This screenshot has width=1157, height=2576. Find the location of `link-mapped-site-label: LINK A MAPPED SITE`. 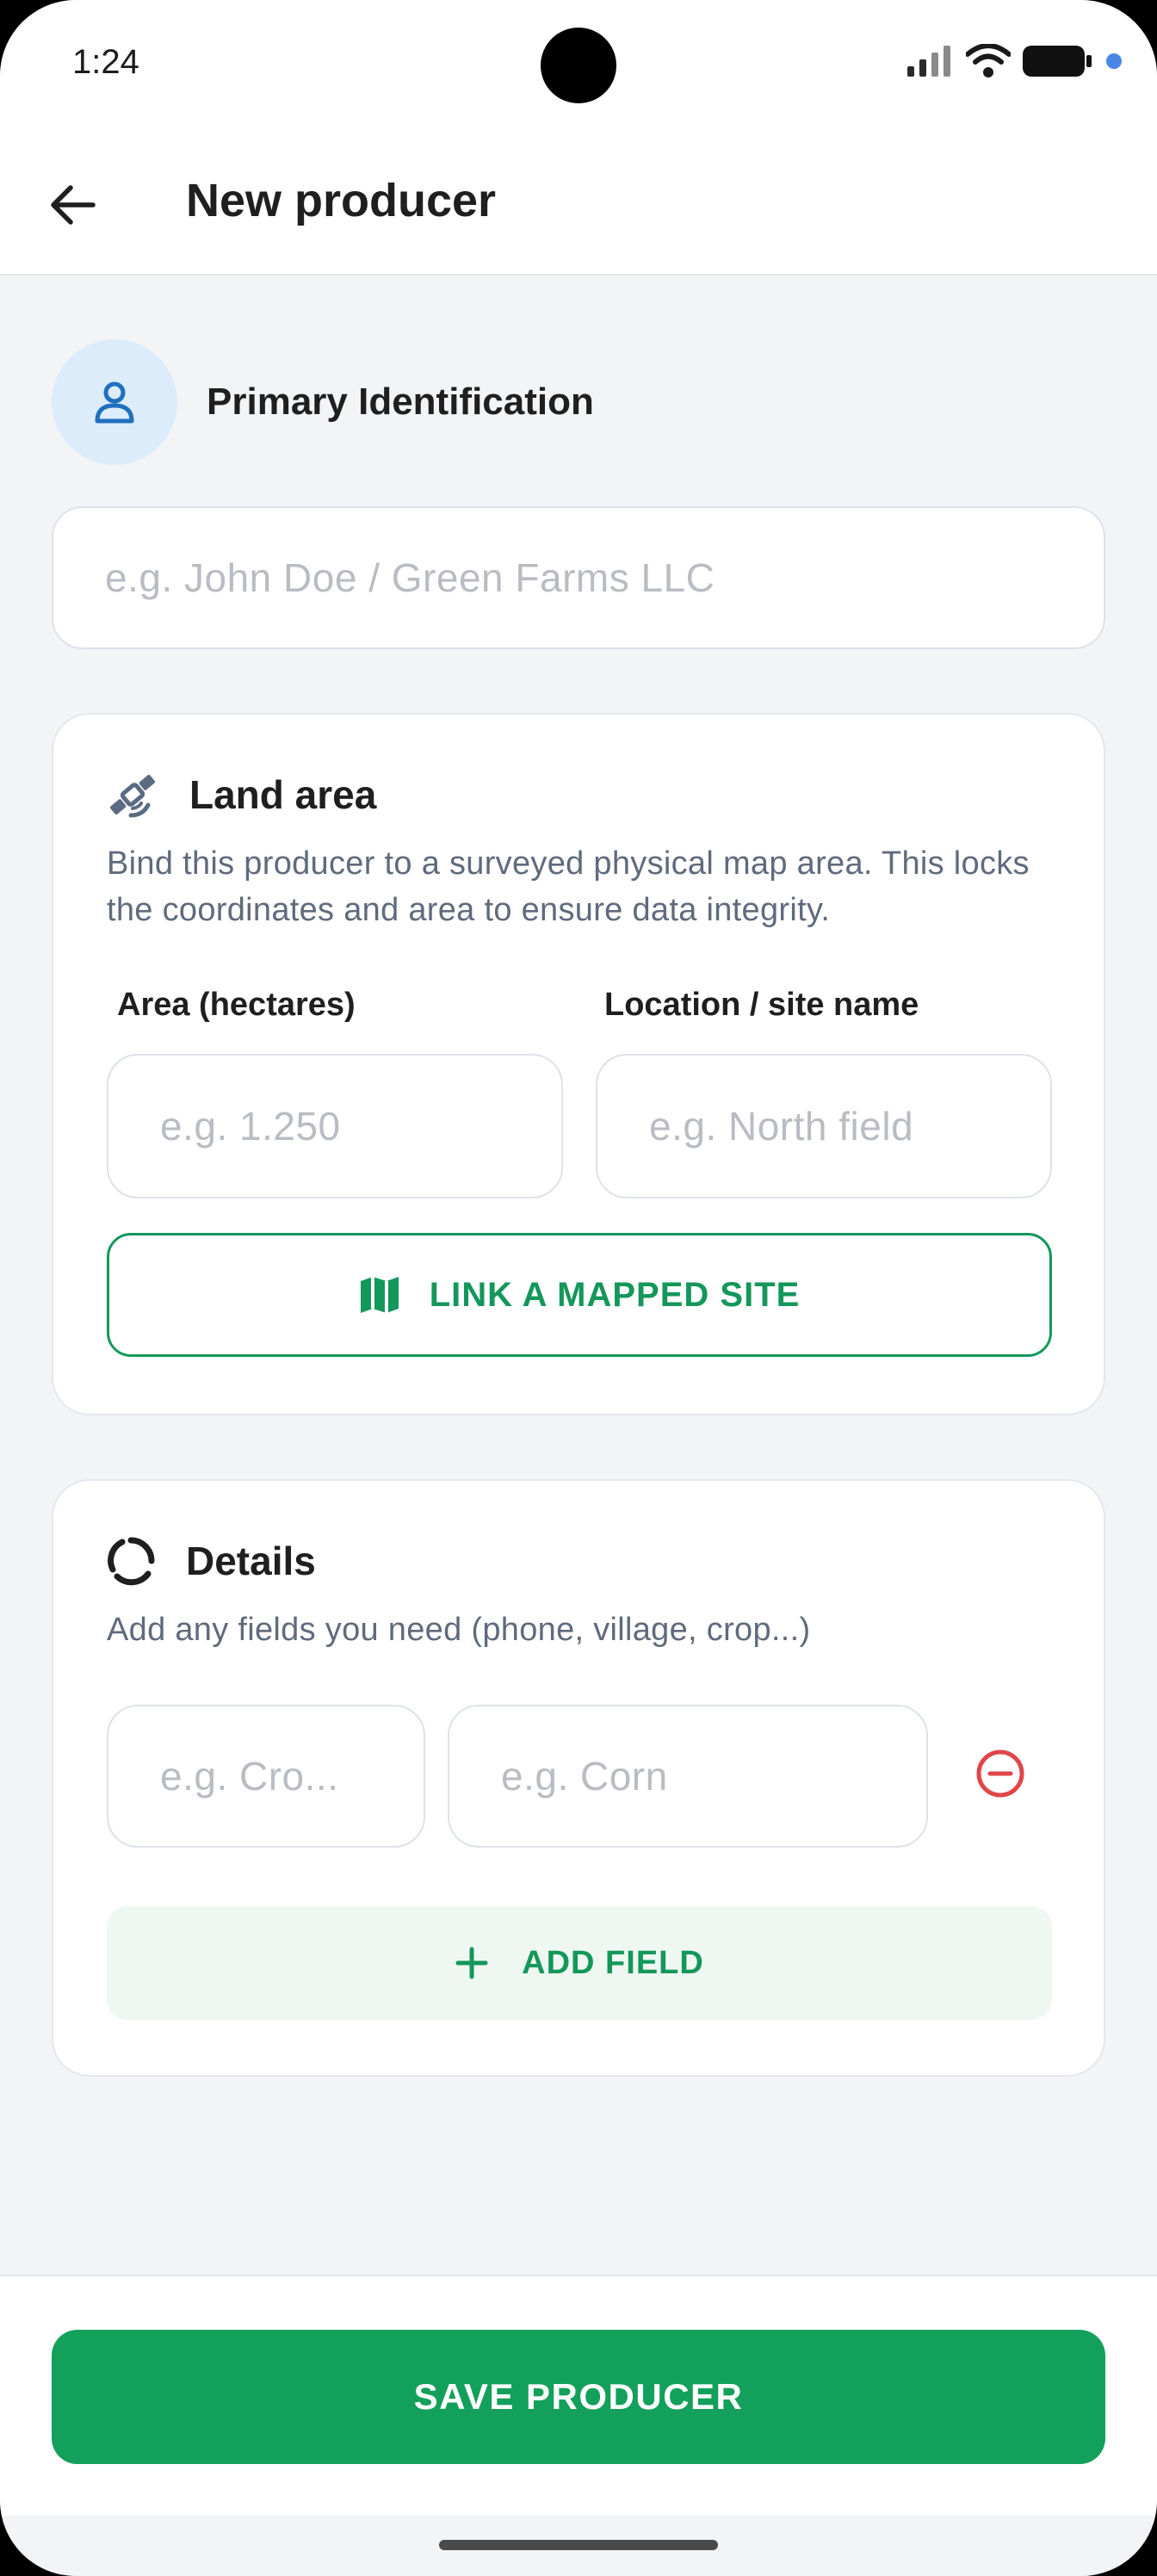

link-mapped-site-label: LINK A MAPPED SITE is located at coordinates (615, 1294).